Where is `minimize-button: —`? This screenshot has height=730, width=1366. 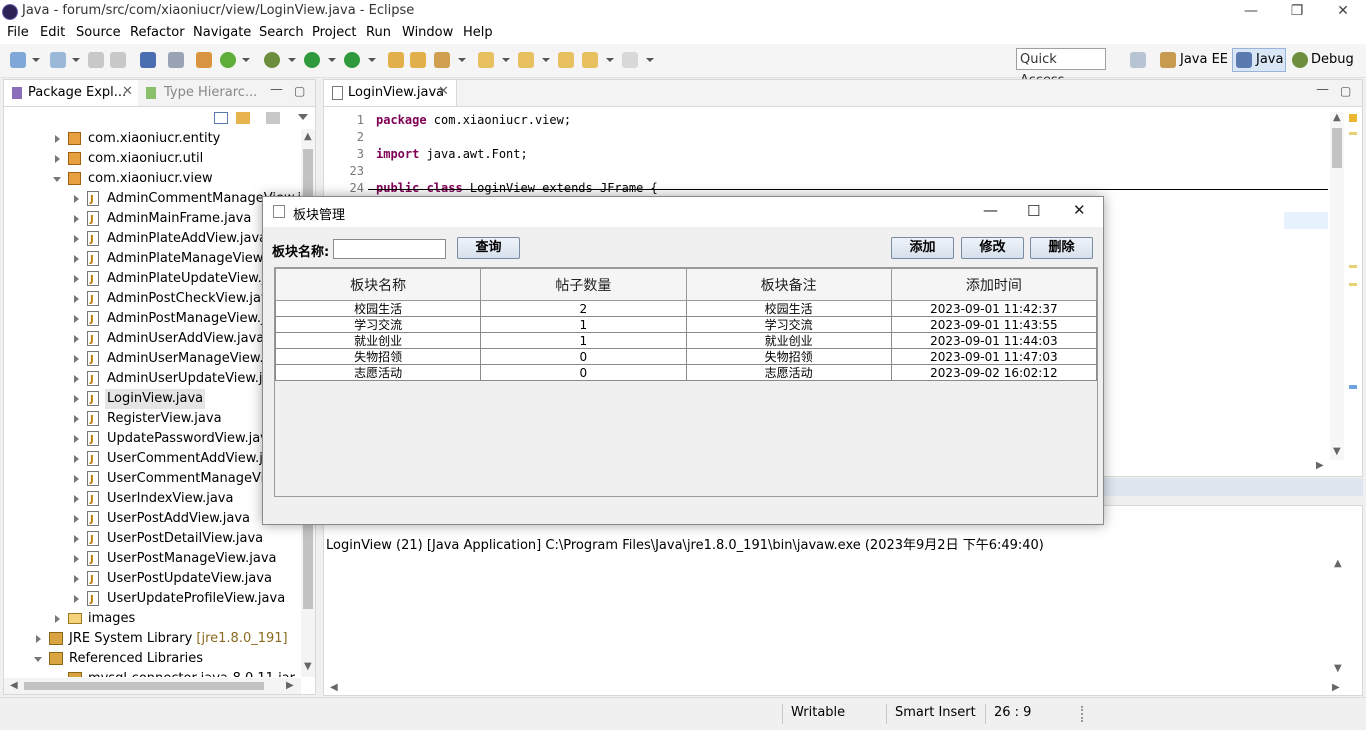 minimize-button: — is located at coordinates (1251, 11).